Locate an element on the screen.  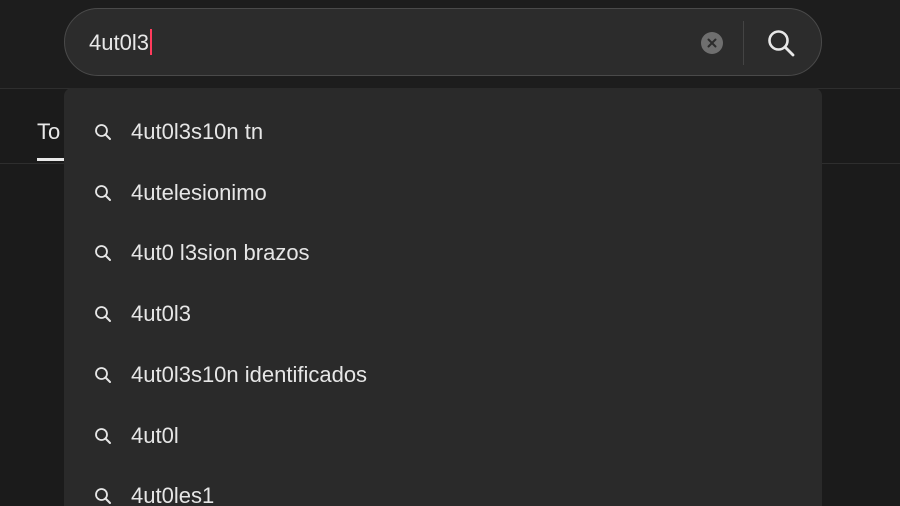
clear-search-button is located at coordinates (712, 43).